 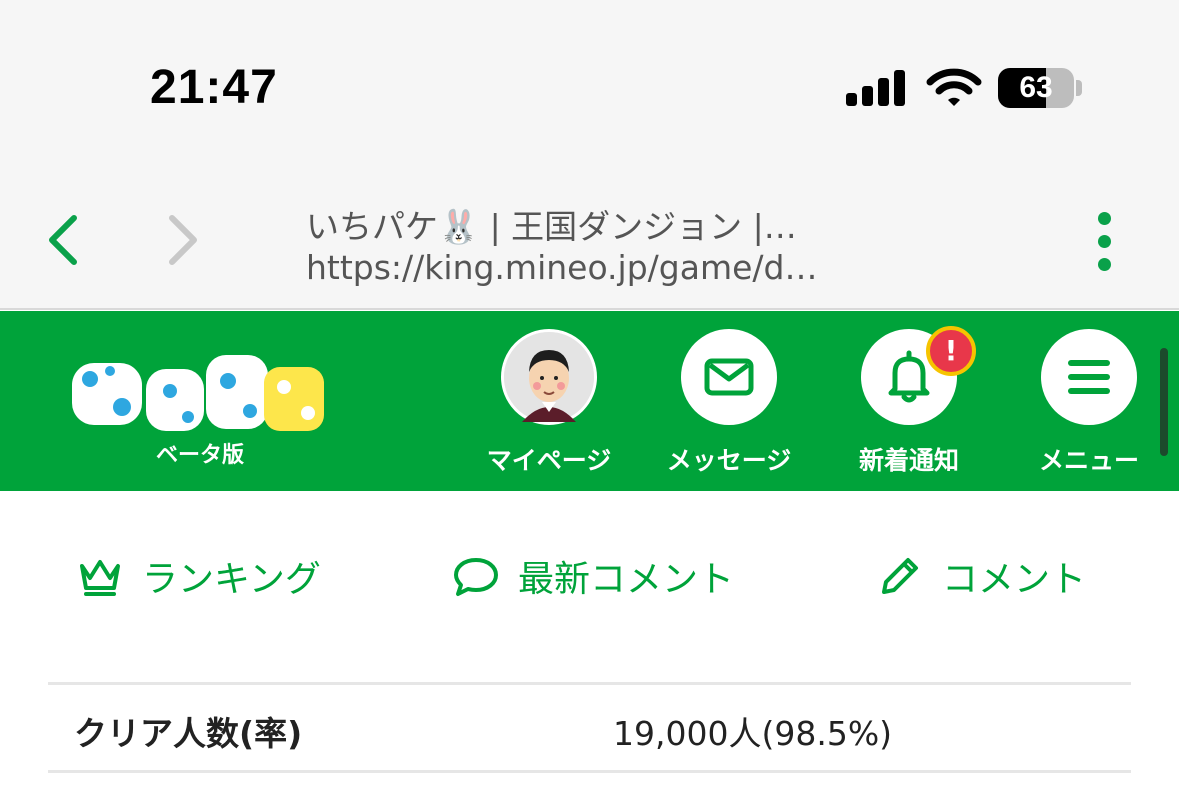 What do you see at coordinates (200, 455) in the screenshot?
I see `logo-beta-label: ベータ版` at bounding box center [200, 455].